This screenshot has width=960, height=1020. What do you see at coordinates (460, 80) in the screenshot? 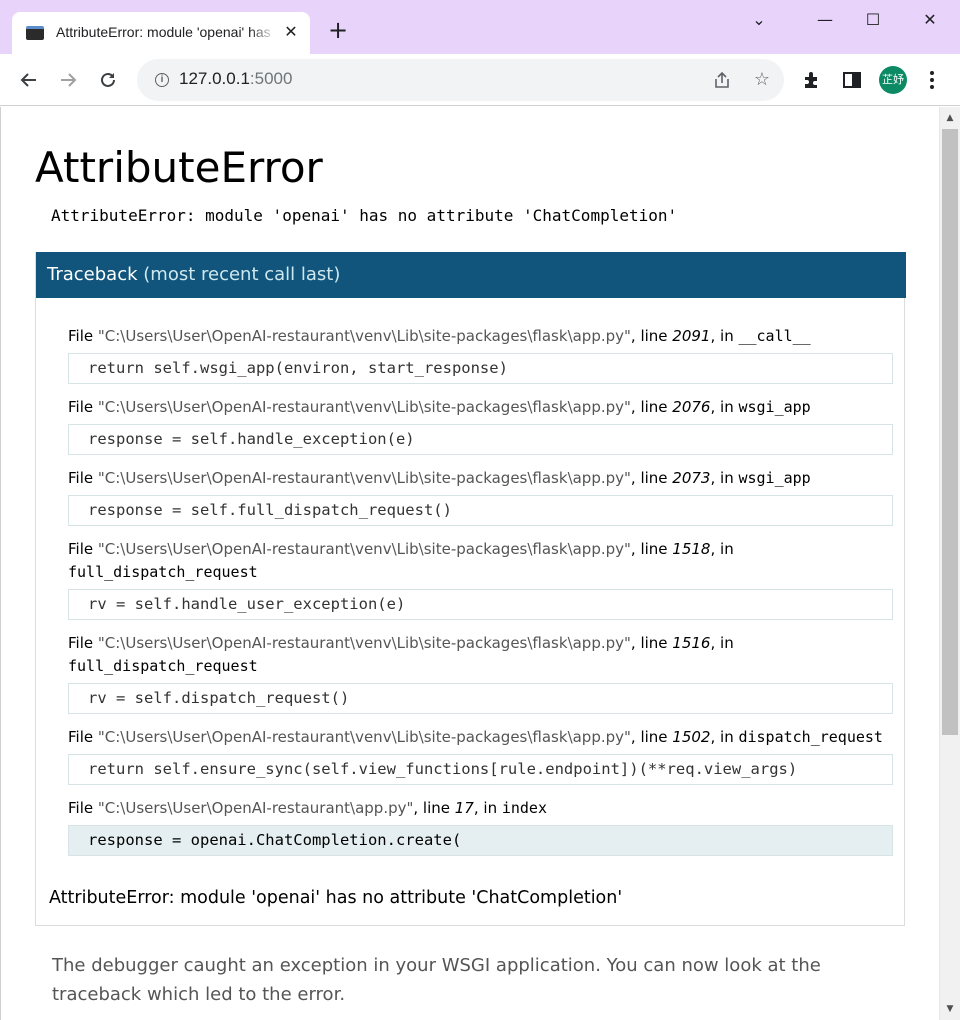
I see `address-bar: i 127.0.0.1:5000 ☆` at bounding box center [460, 80].